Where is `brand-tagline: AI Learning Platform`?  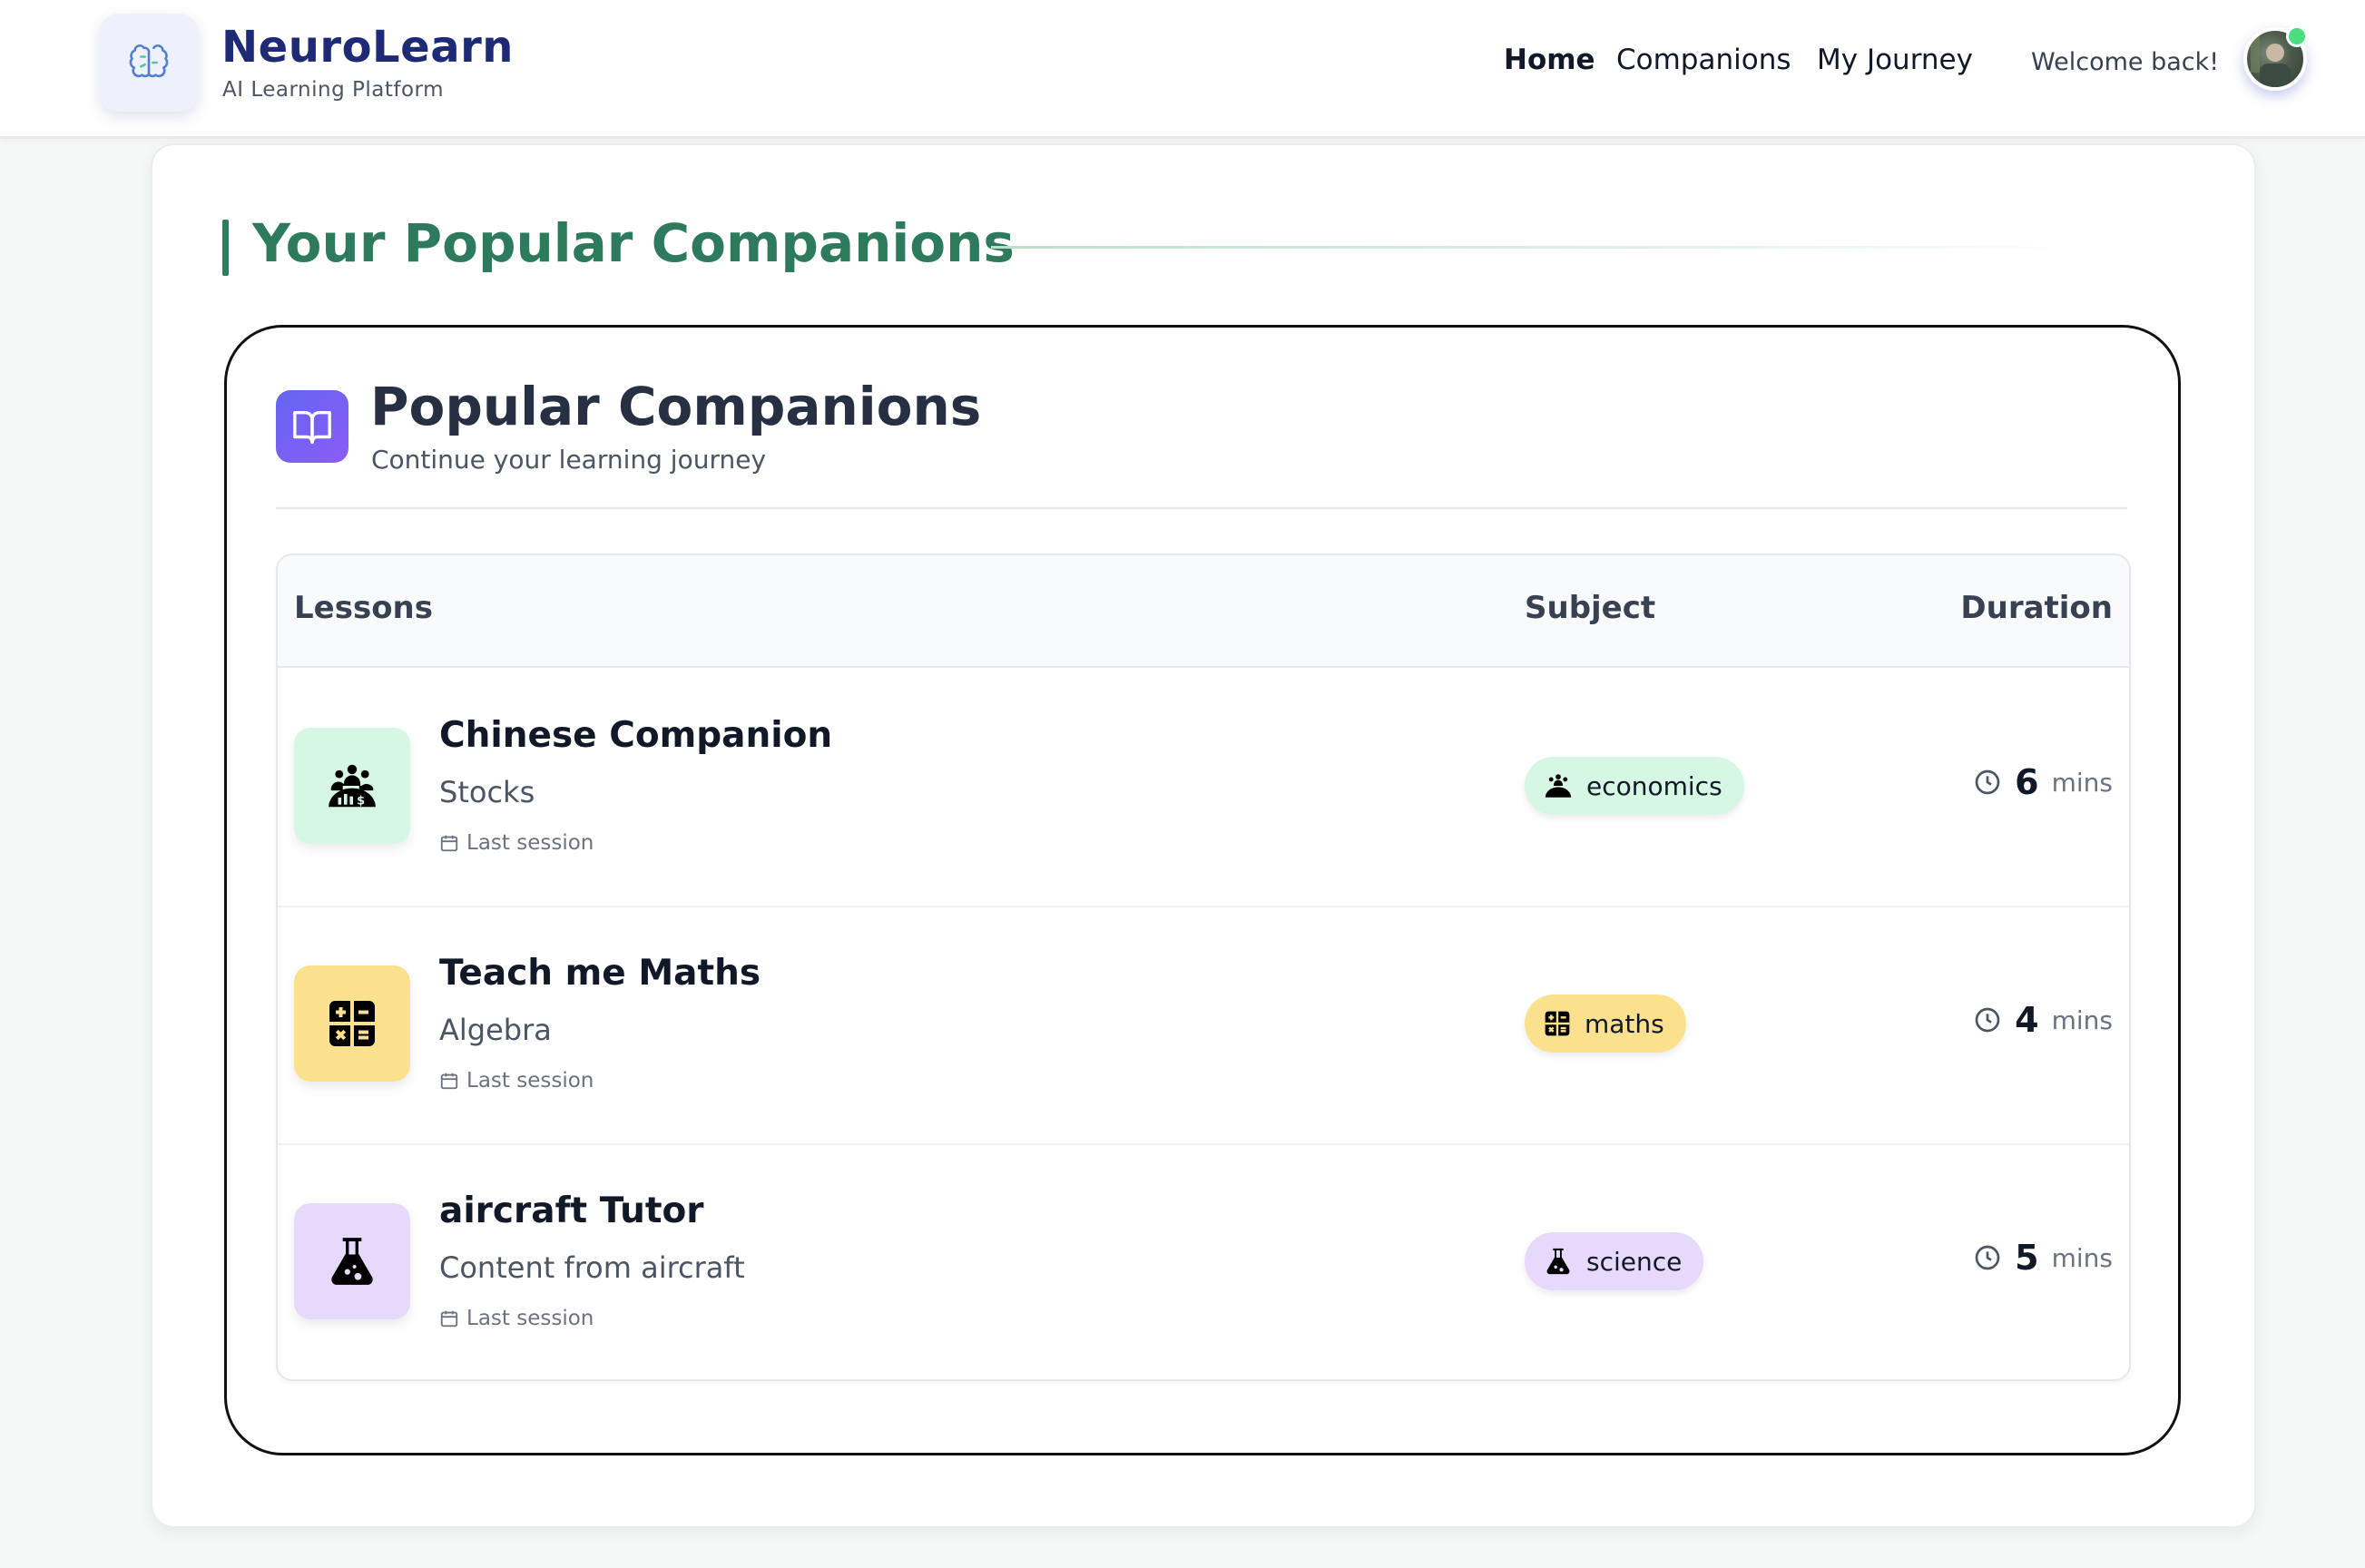 brand-tagline: AI Learning Platform is located at coordinates (333, 90).